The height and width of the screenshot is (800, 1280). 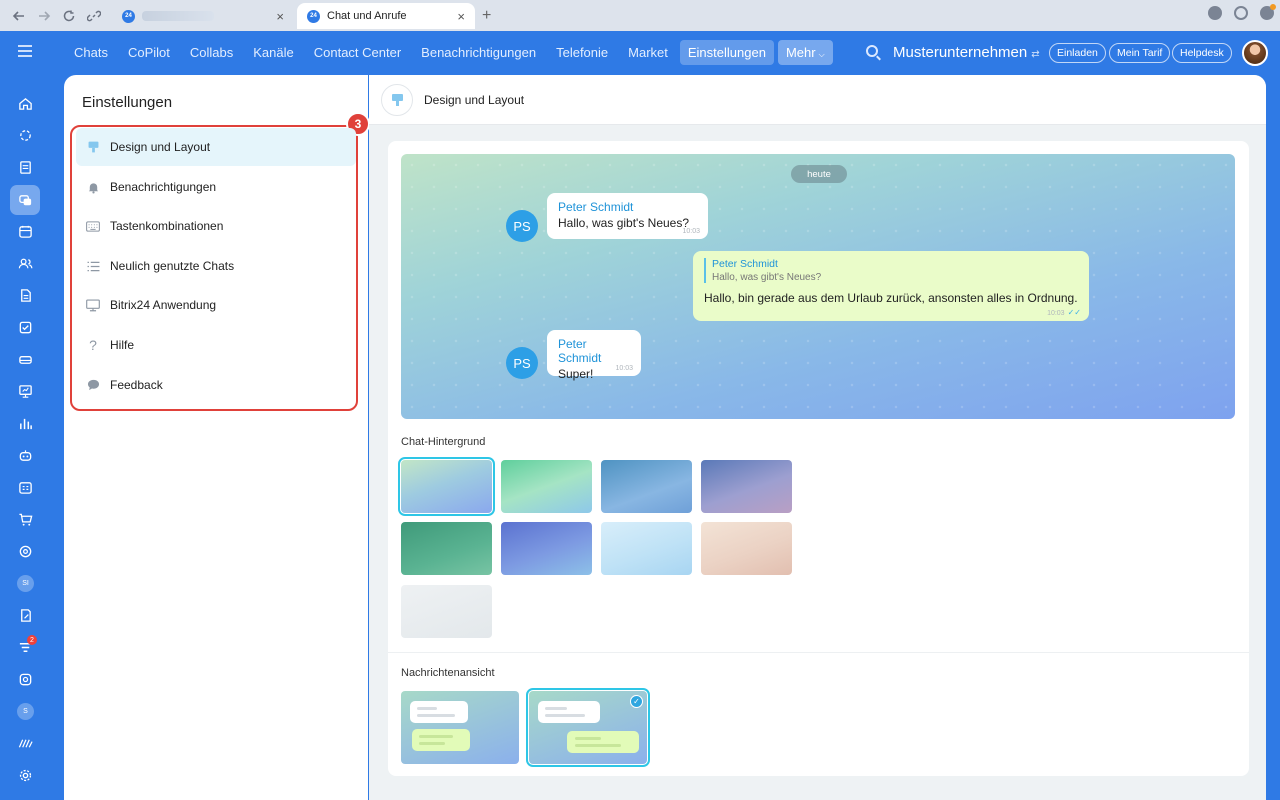 I want to click on settings-item-app: Bitrix24 Anwendung, so click(x=216, y=305).